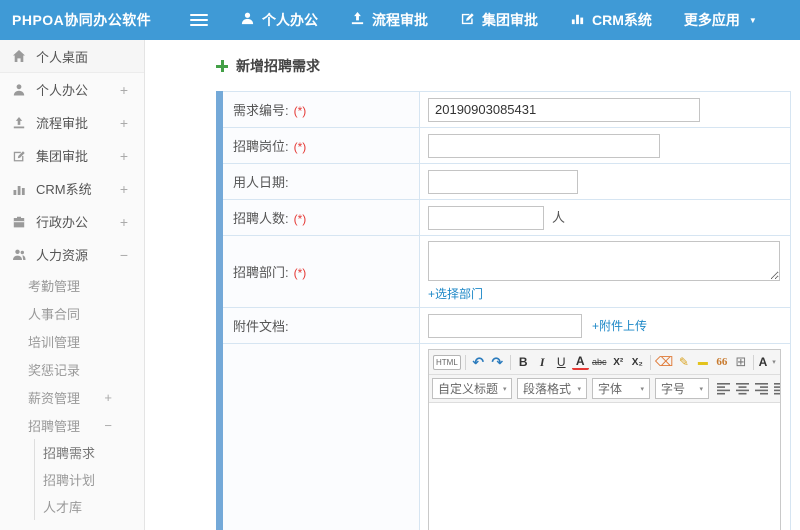  Describe the element at coordinates (767, 362) in the screenshot. I see `font-size-icon: A ▾` at that location.